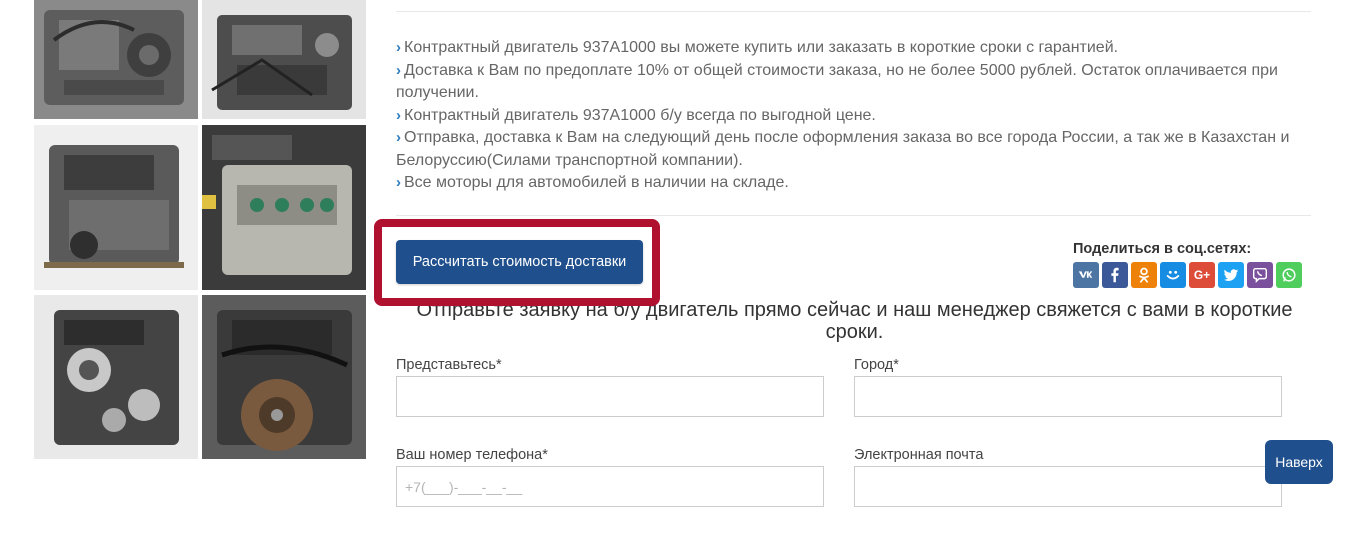 The width and height of the screenshot is (1346, 533). Describe the element at coordinates (1187, 275) in the screenshot. I see `share-icons: G+` at that location.